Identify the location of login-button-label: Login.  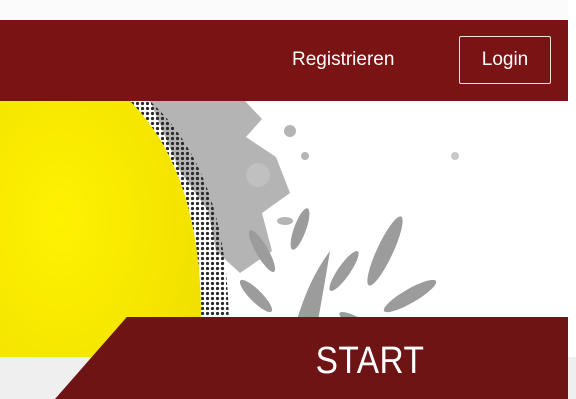
(505, 59).